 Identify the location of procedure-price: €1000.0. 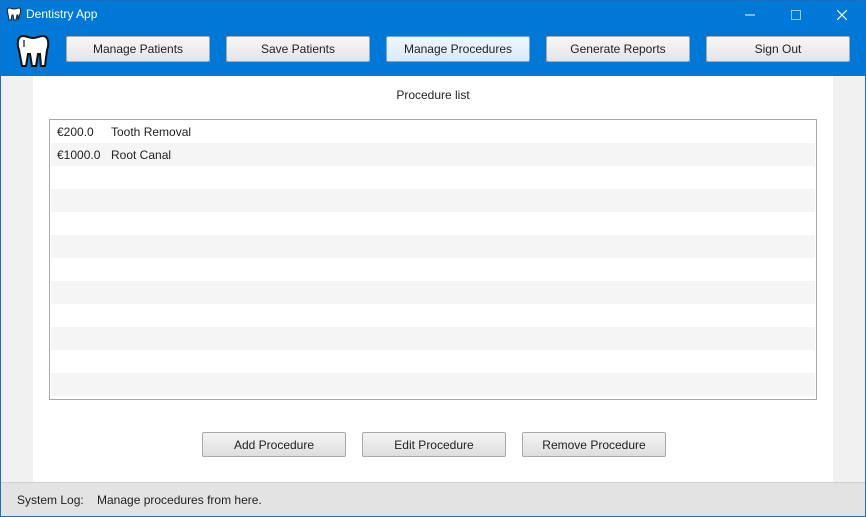
(79, 154).